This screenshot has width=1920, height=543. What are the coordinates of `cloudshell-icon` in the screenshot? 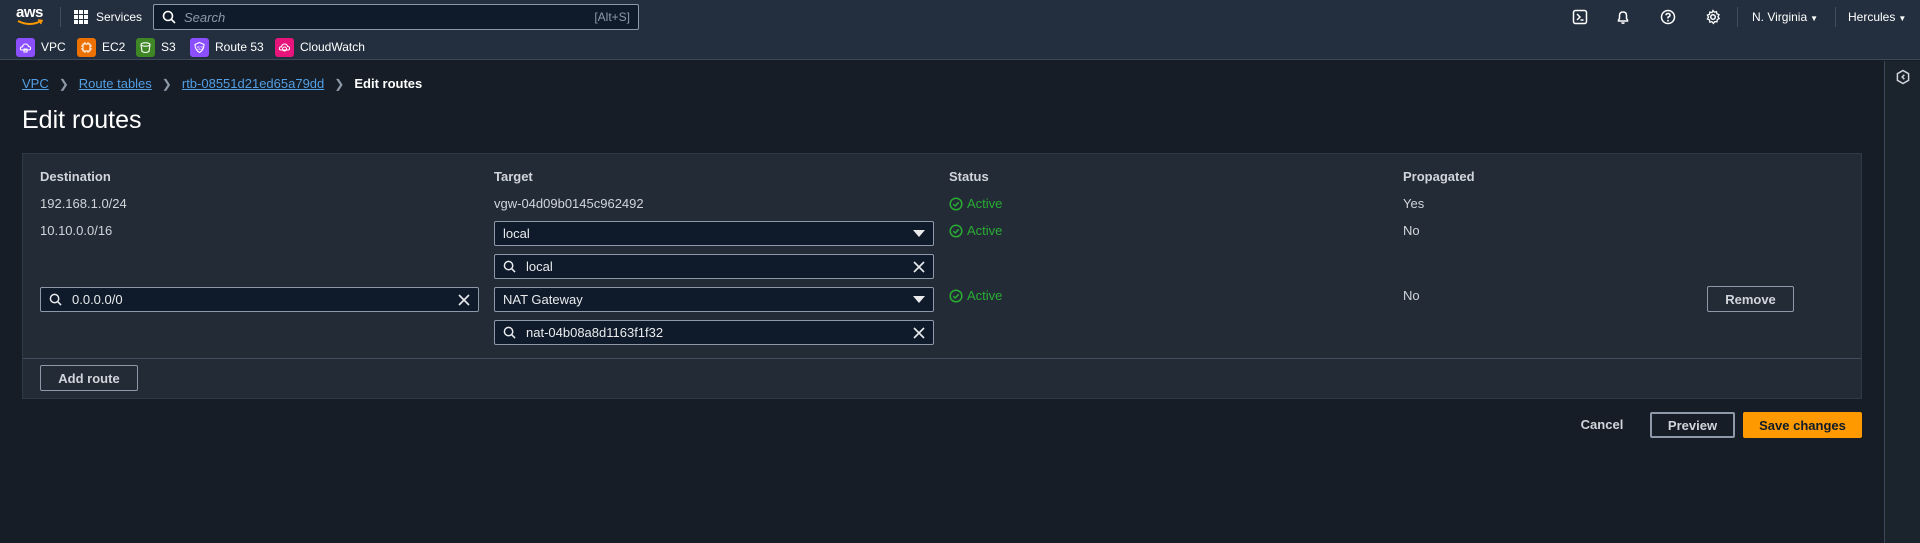 It's located at (1580, 17).